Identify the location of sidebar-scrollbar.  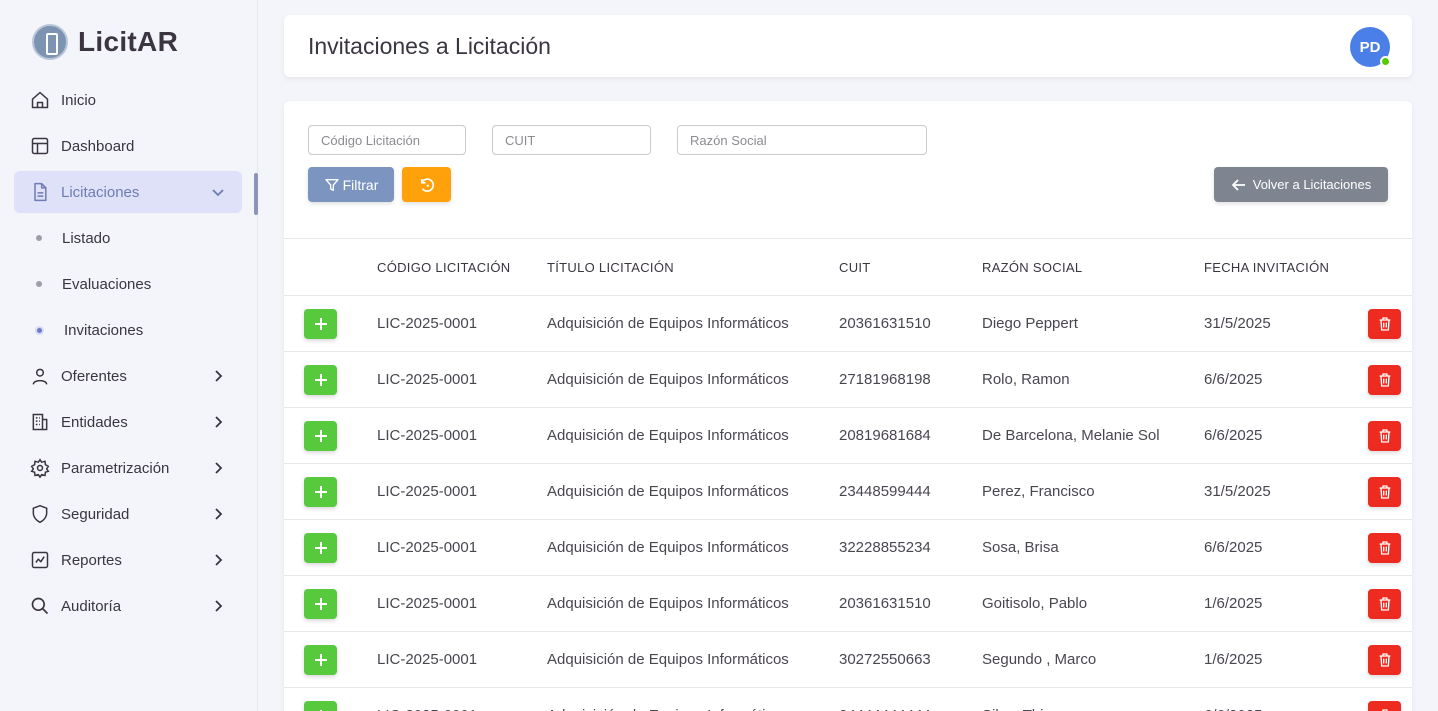
(256, 194).